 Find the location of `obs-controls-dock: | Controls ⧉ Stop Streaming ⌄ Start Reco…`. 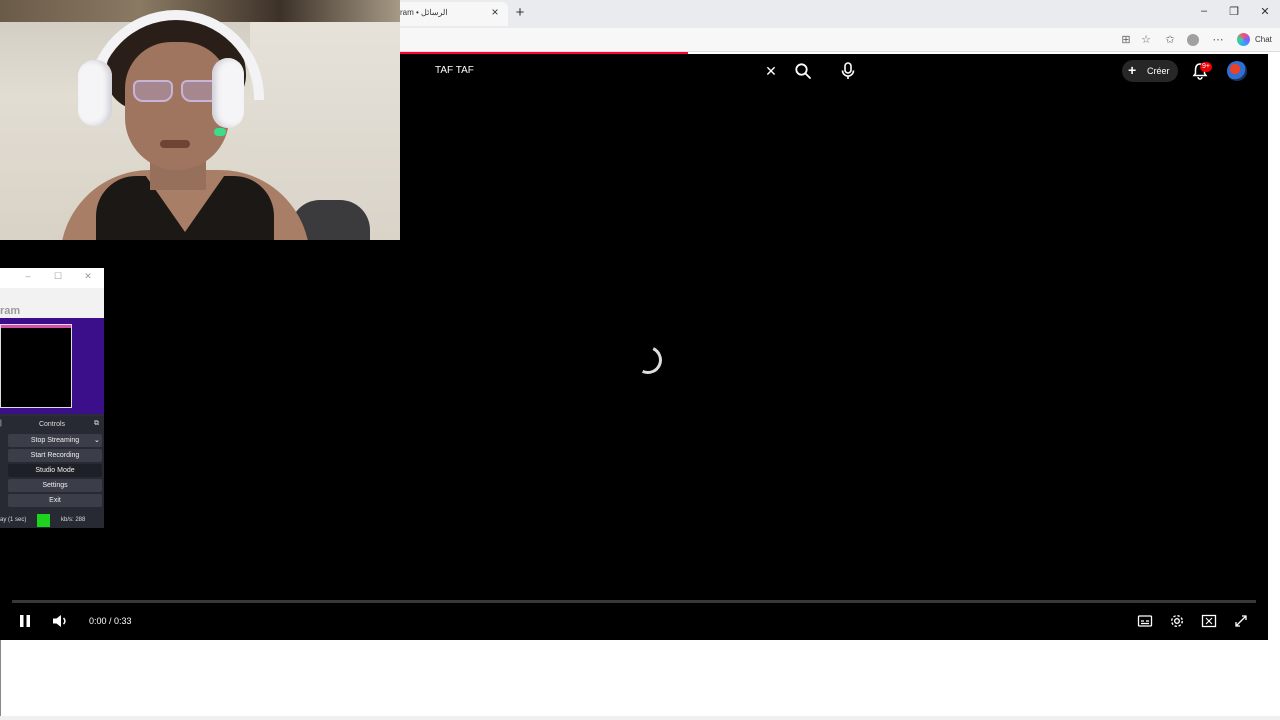

obs-controls-dock: | Controls ⧉ Stop Streaming ⌄ Start Reco… is located at coordinates (52, 472).